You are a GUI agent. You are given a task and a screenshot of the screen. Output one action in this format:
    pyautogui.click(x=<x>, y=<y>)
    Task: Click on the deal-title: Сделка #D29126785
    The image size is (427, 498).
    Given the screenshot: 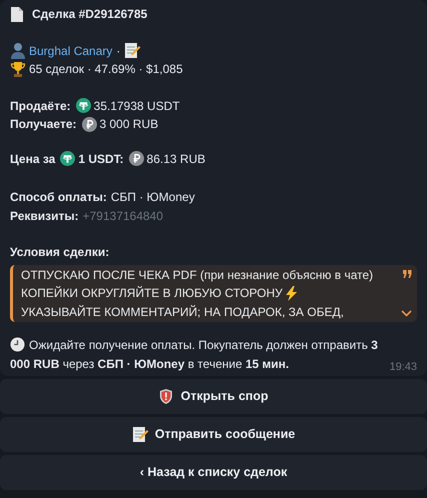 What is the action you would take?
    pyautogui.click(x=90, y=14)
    